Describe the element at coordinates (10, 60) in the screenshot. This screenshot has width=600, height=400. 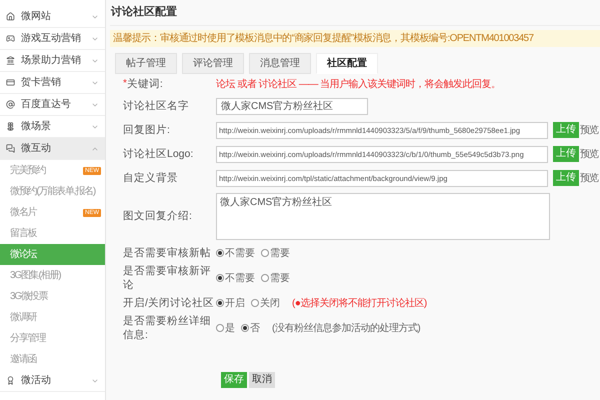
I see `bank-icon` at that location.